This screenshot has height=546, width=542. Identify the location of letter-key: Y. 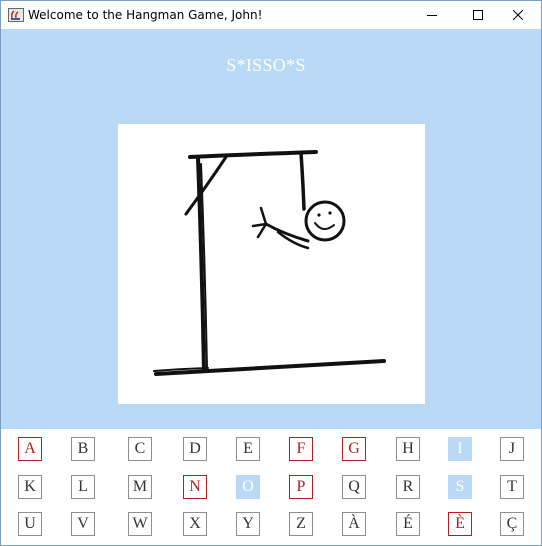
(248, 524).